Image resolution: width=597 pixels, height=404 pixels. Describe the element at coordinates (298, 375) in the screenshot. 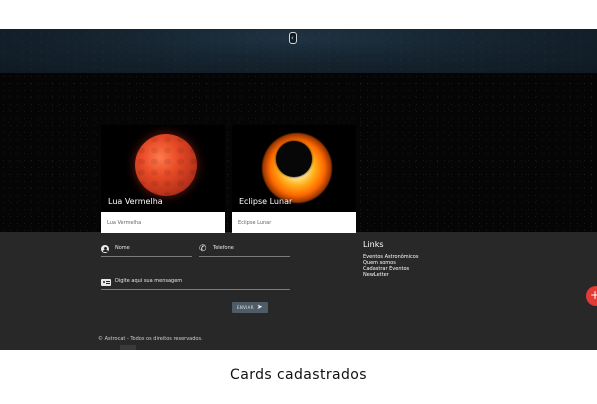

I see `screenshot-caption: Cards cadastrados` at that location.